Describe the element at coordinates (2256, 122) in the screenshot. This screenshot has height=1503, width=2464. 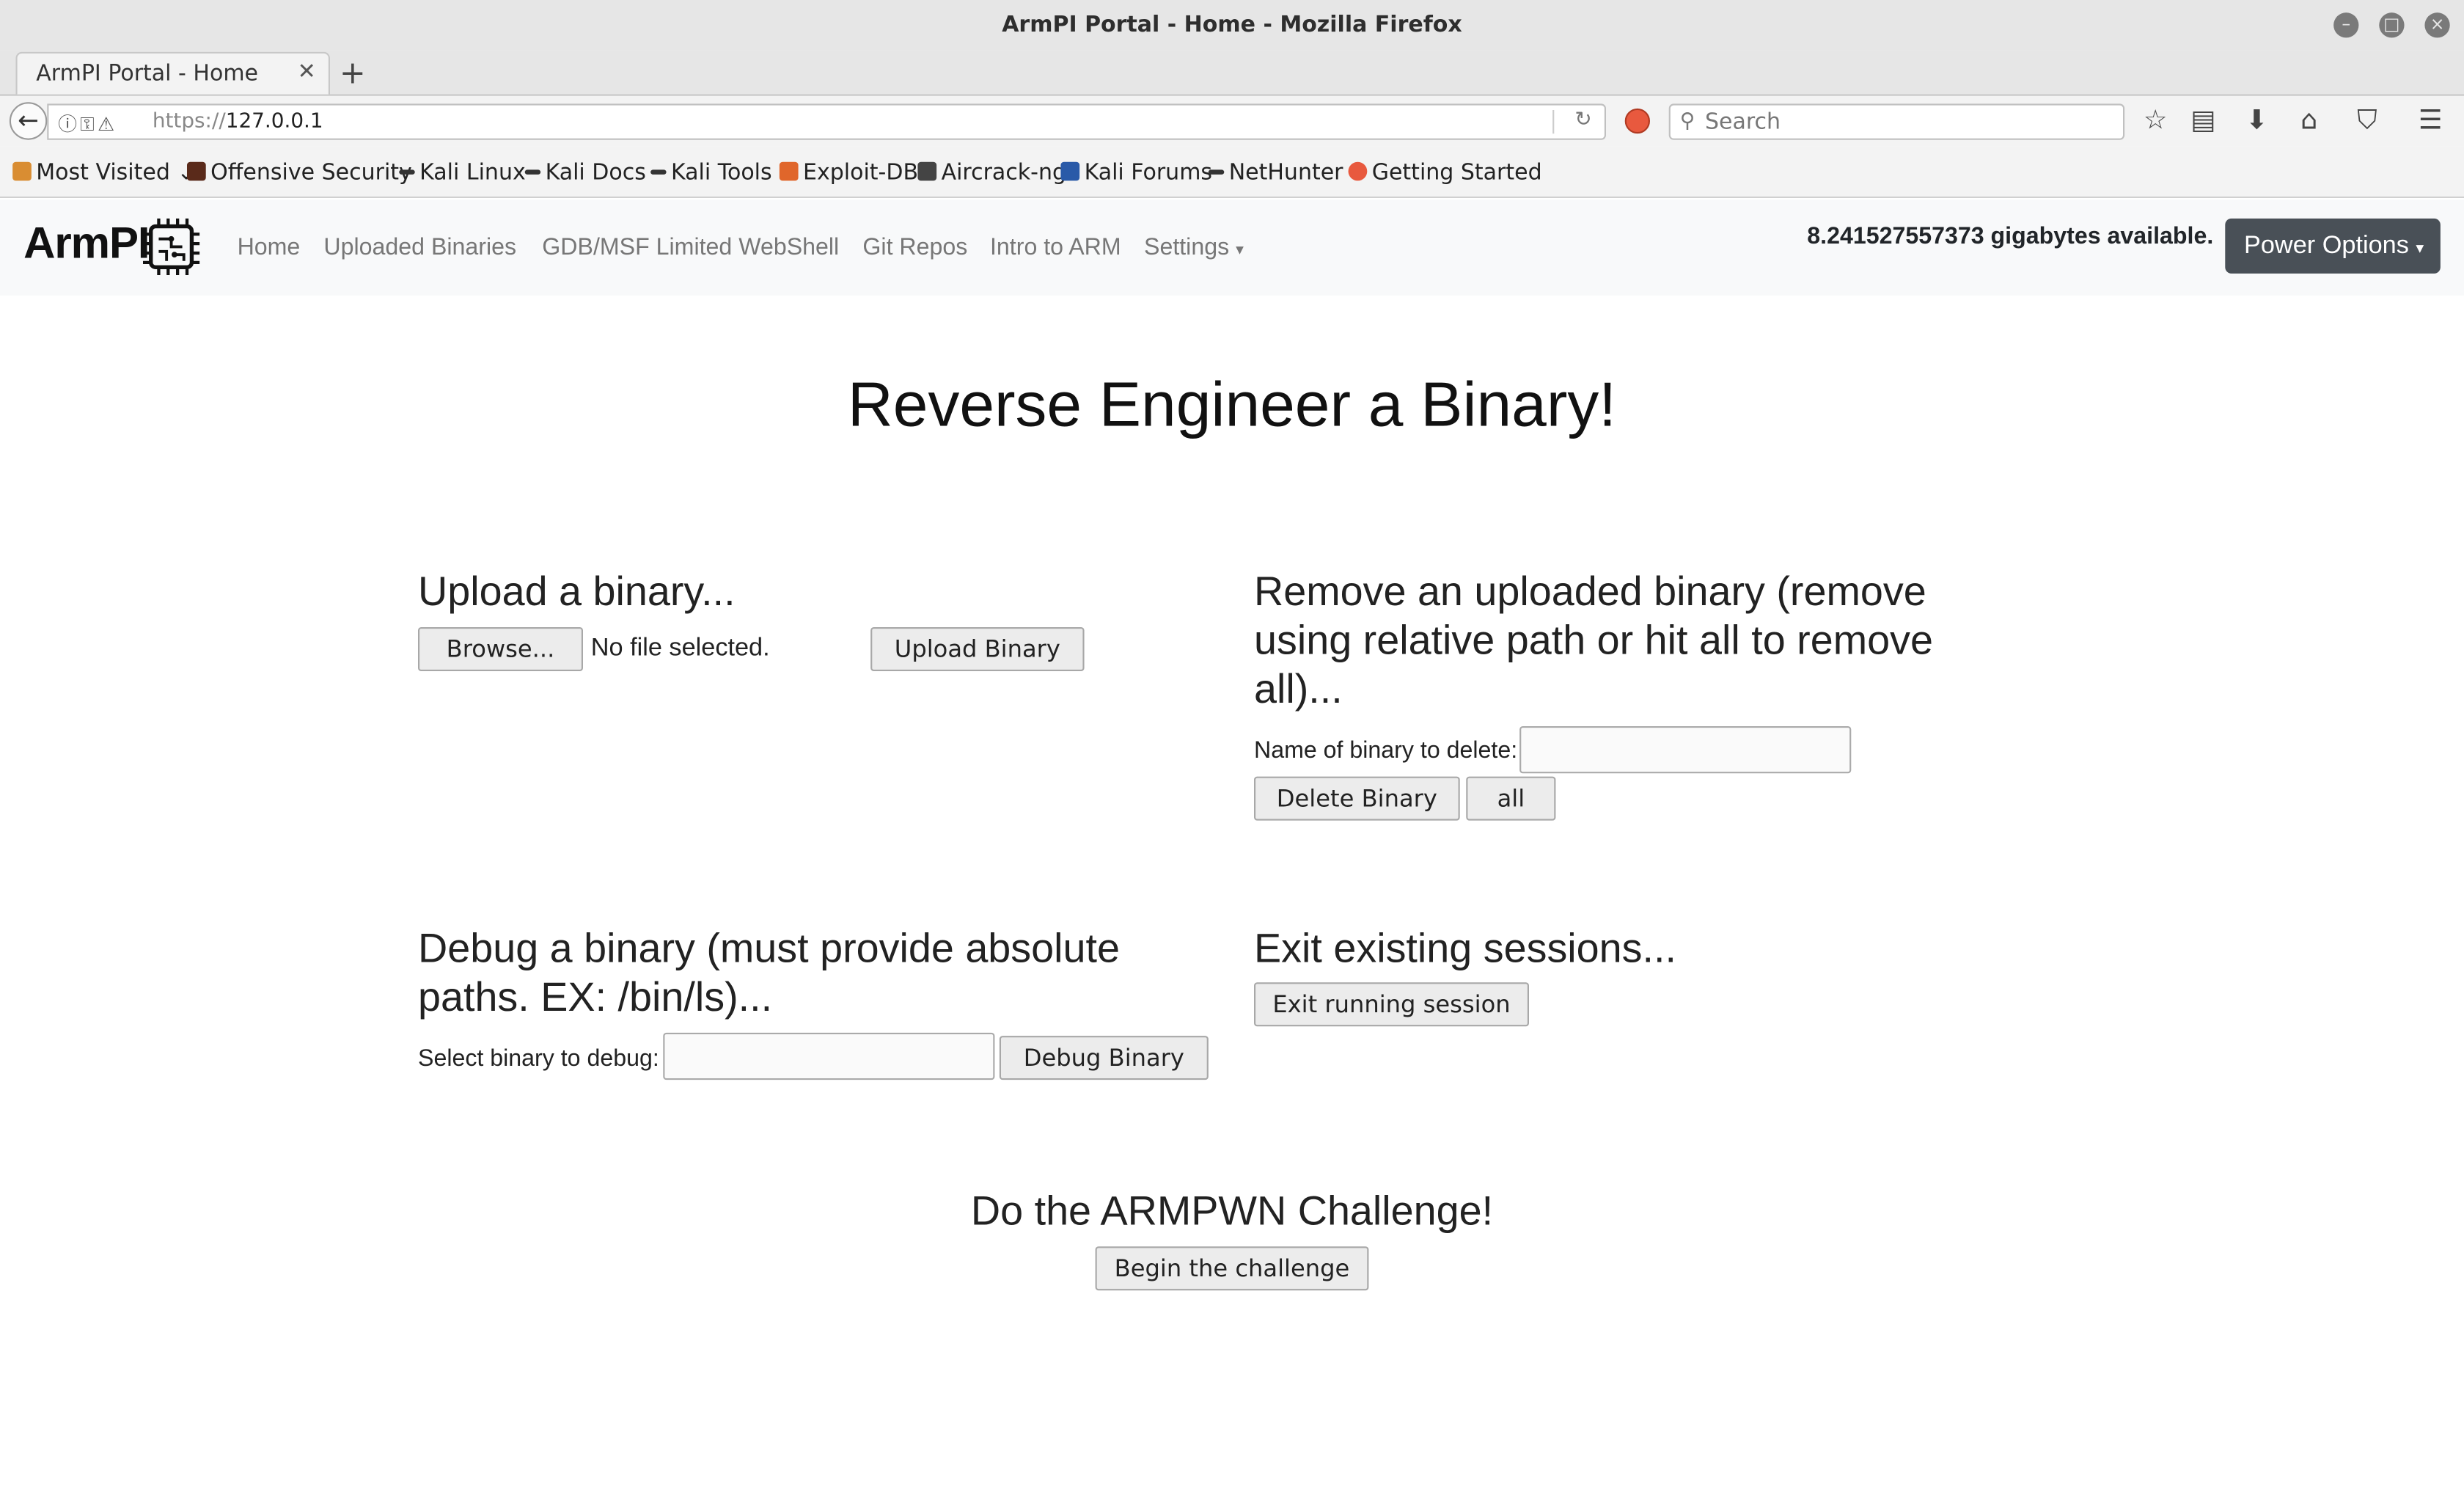
I see `download-icon: ⬇` at that location.